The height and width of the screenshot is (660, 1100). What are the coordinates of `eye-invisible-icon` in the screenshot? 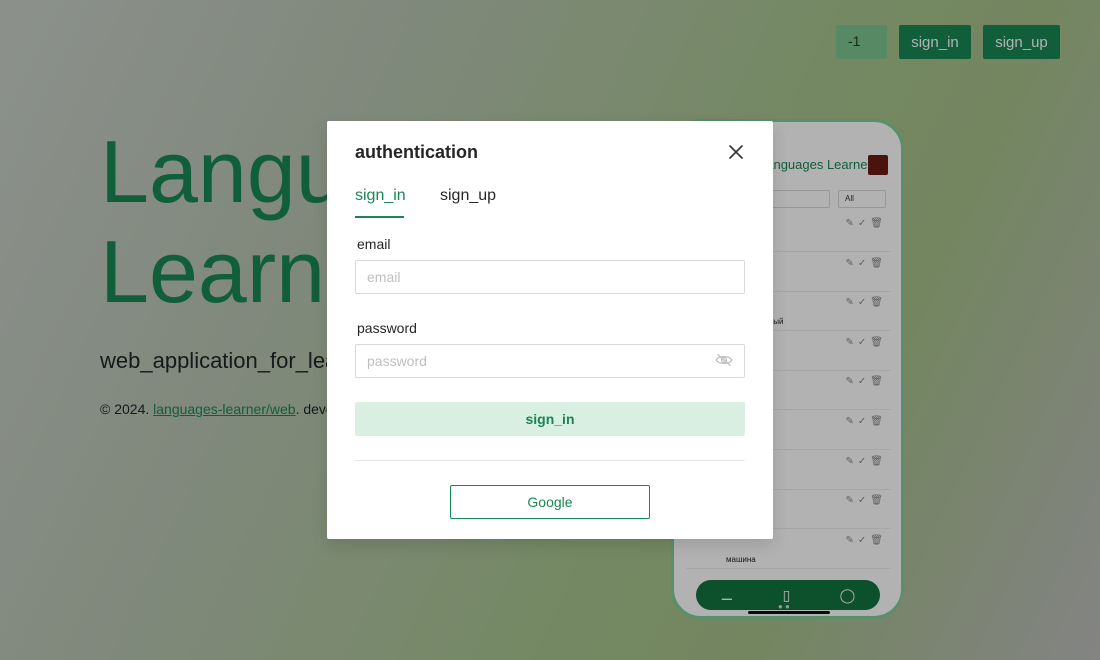 It's located at (724, 360).